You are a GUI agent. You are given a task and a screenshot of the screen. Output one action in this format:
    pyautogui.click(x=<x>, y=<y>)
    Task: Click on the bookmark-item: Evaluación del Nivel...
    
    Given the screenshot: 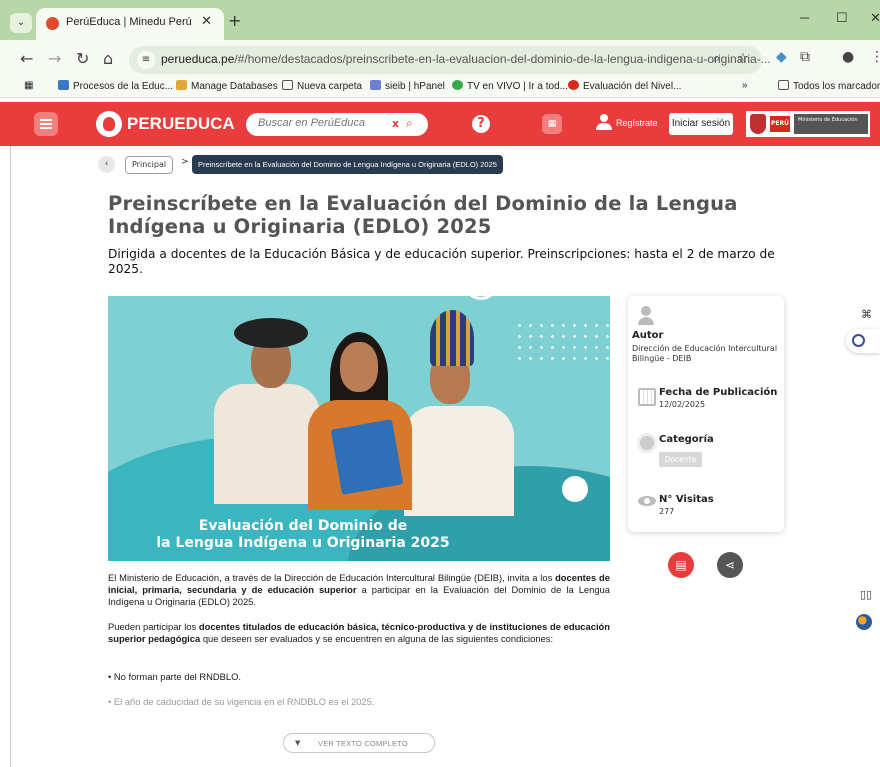 What is the action you would take?
    pyautogui.click(x=624, y=86)
    